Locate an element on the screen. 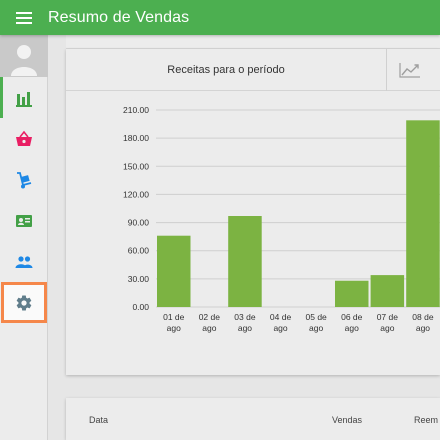  sales-table-card: Data Vendas Reem is located at coordinates (253, 419).